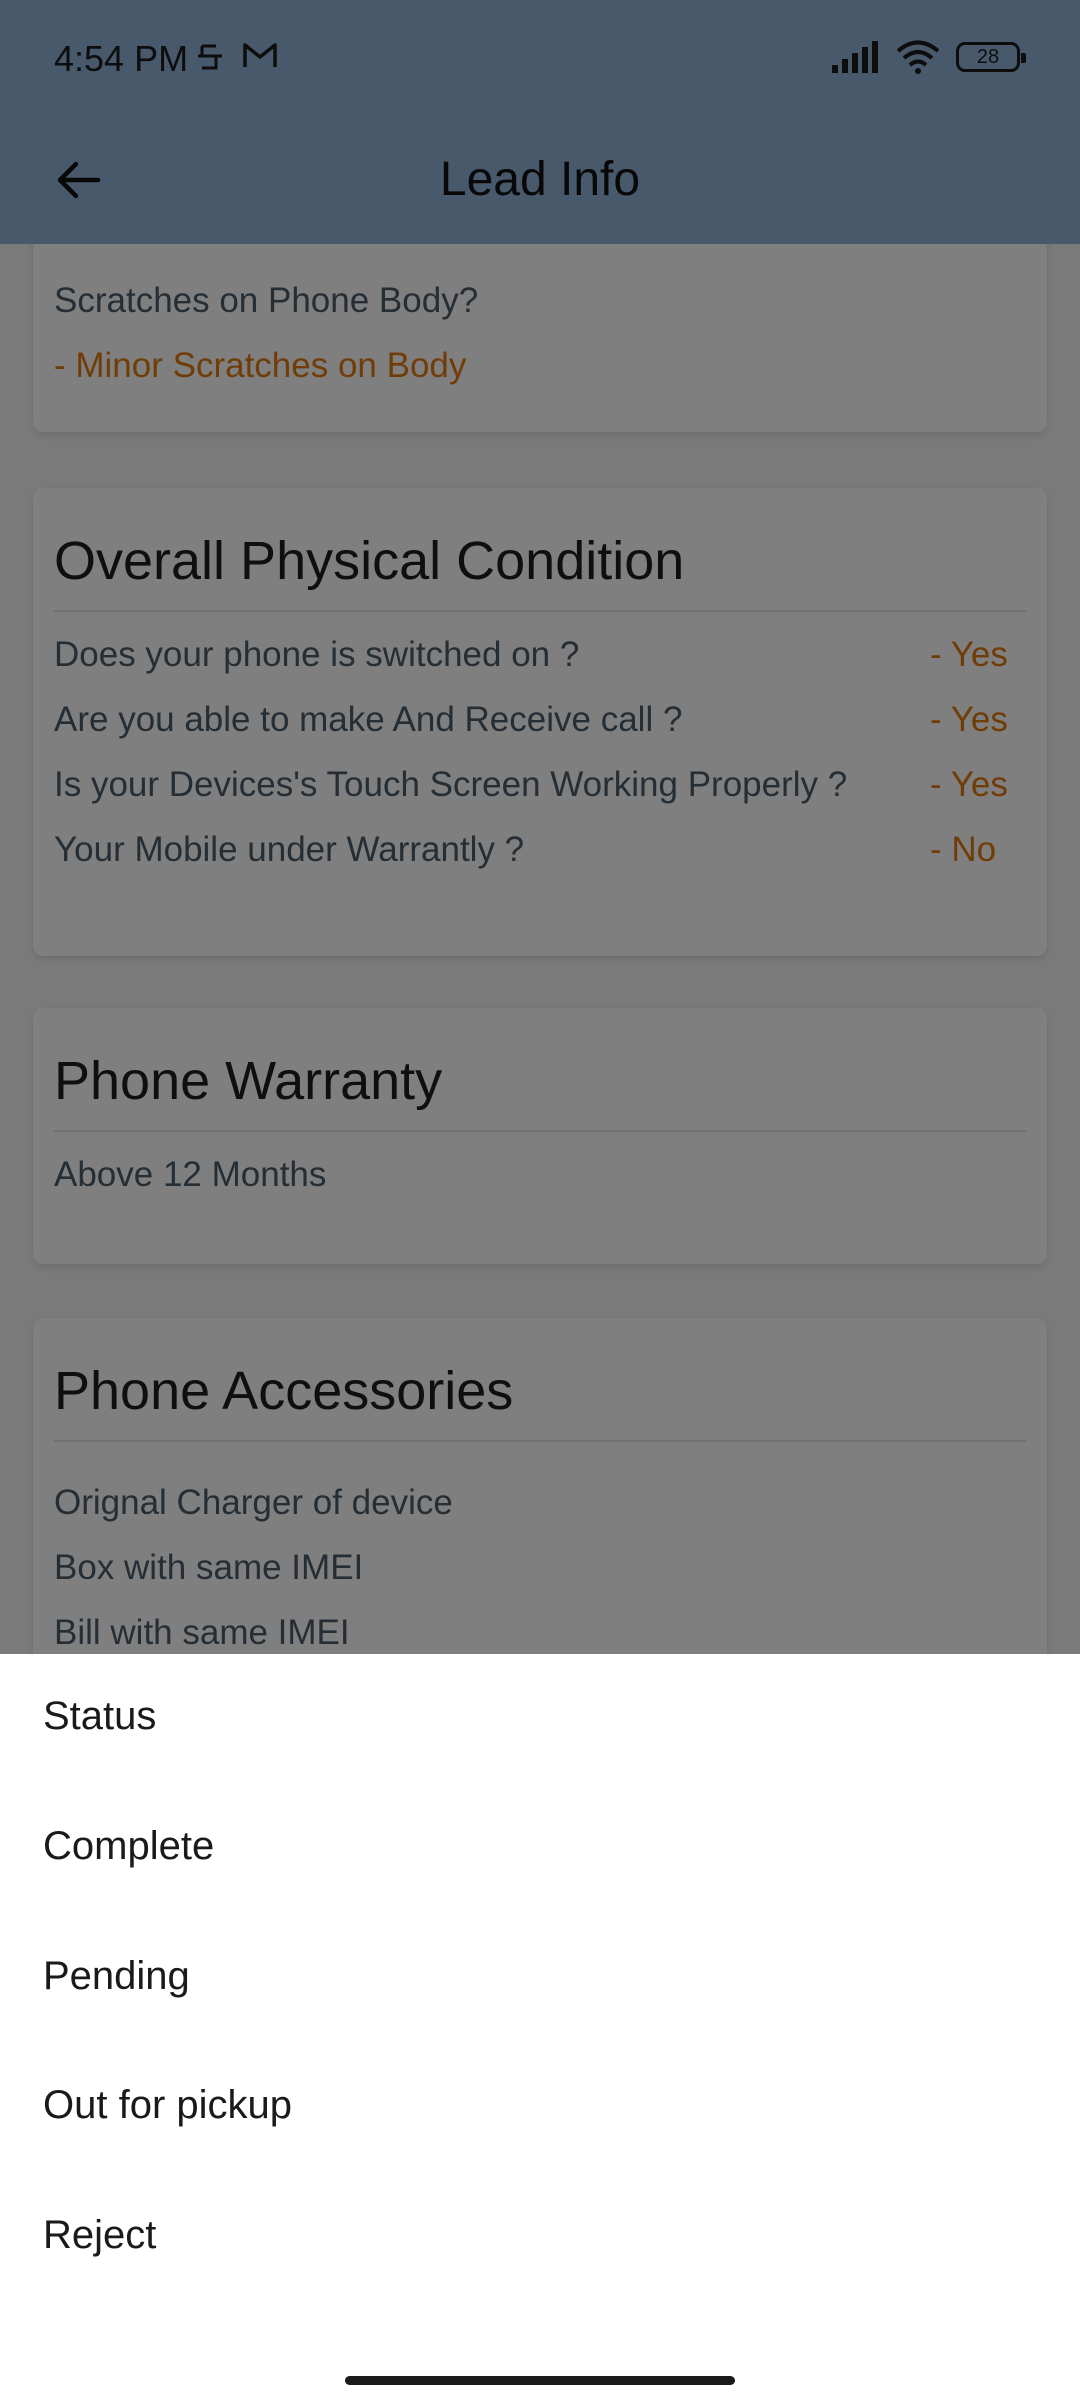 This screenshot has width=1080, height=2400. I want to click on home-indicator, so click(540, 2380).